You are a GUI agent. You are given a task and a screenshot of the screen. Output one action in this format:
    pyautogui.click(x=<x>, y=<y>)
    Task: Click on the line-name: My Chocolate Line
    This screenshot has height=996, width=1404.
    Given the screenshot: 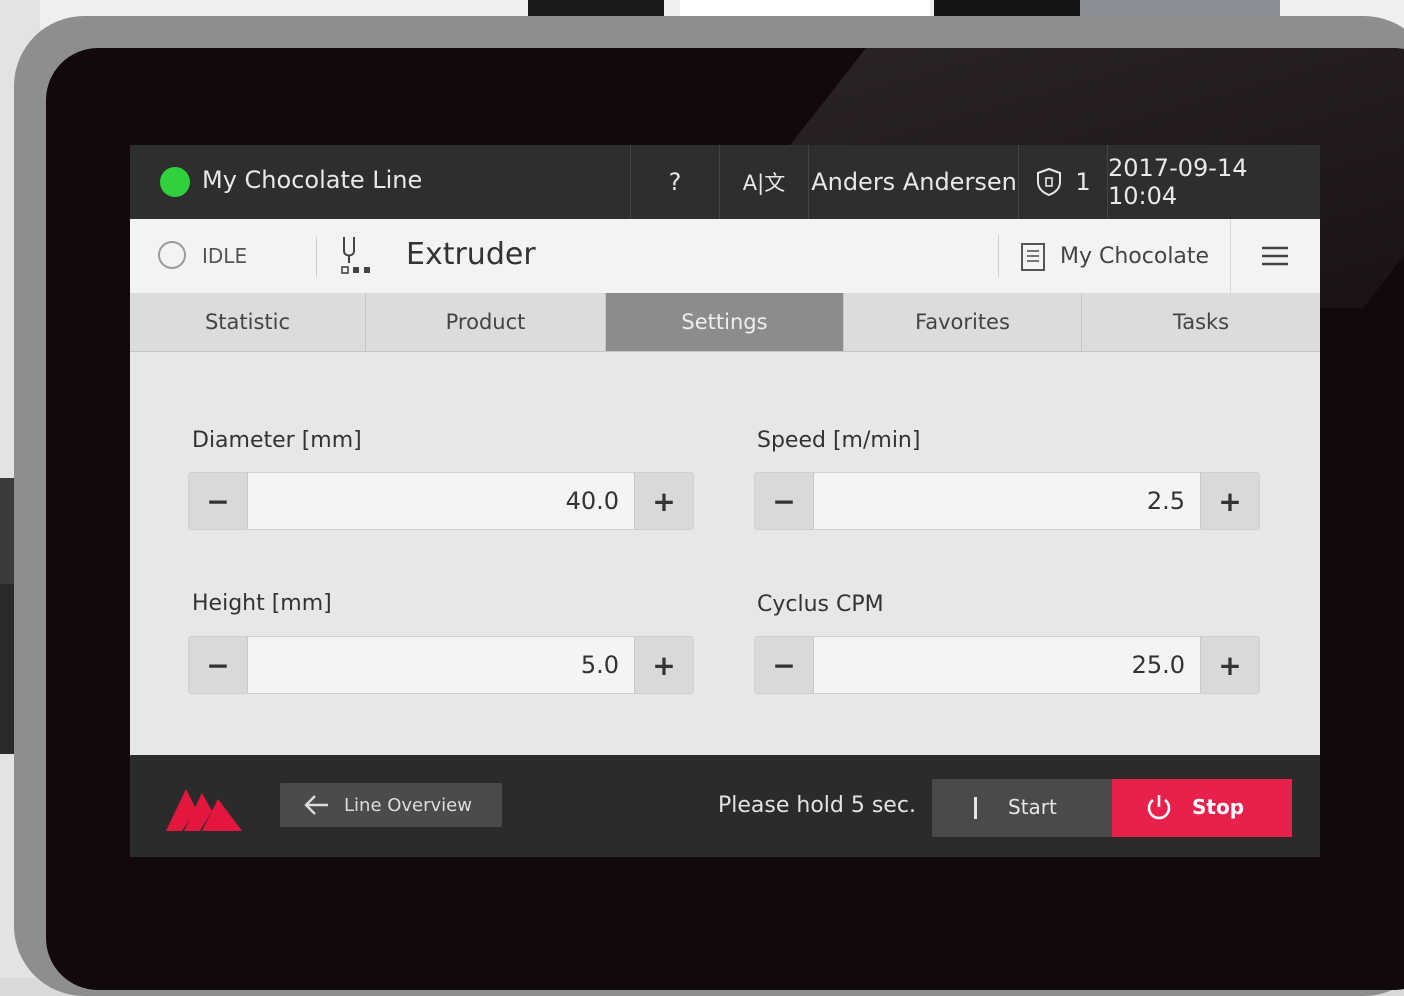 What is the action you would take?
    pyautogui.click(x=312, y=180)
    